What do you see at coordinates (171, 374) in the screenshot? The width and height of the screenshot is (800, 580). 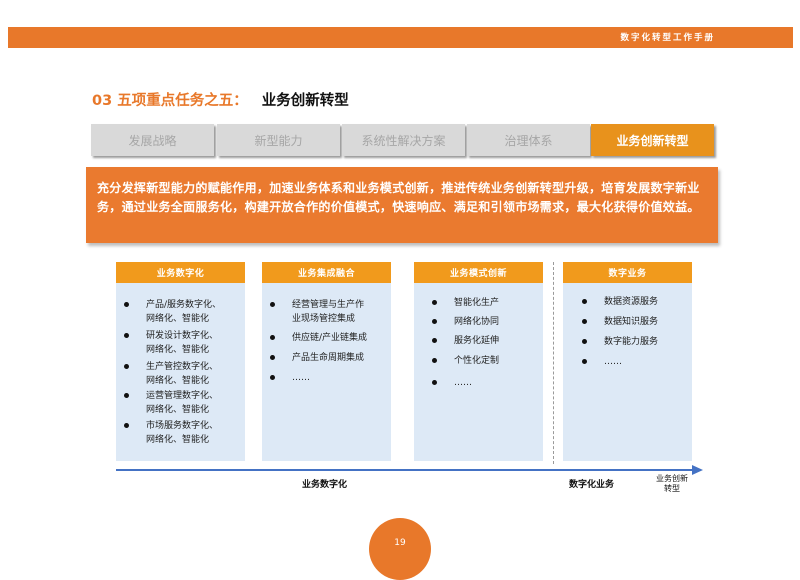 I see `list-item: 生产管控数字化、 网络化、智能化` at bounding box center [171, 374].